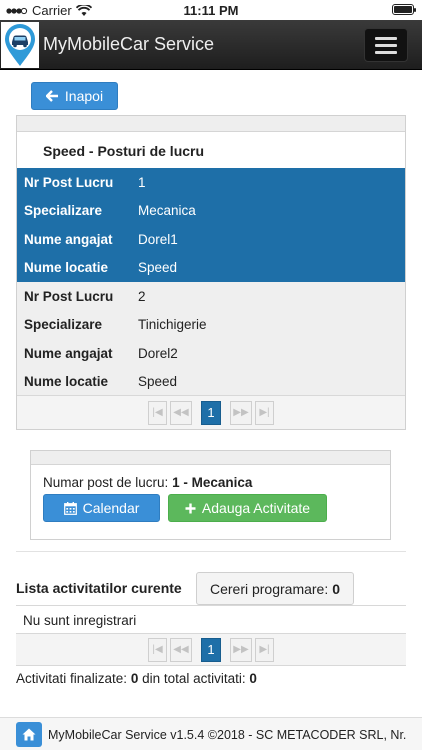 This screenshot has width=422, height=750. What do you see at coordinates (211, 620) in the screenshot?
I see `empty-records-text: Nu sunt inregistrari` at bounding box center [211, 620].